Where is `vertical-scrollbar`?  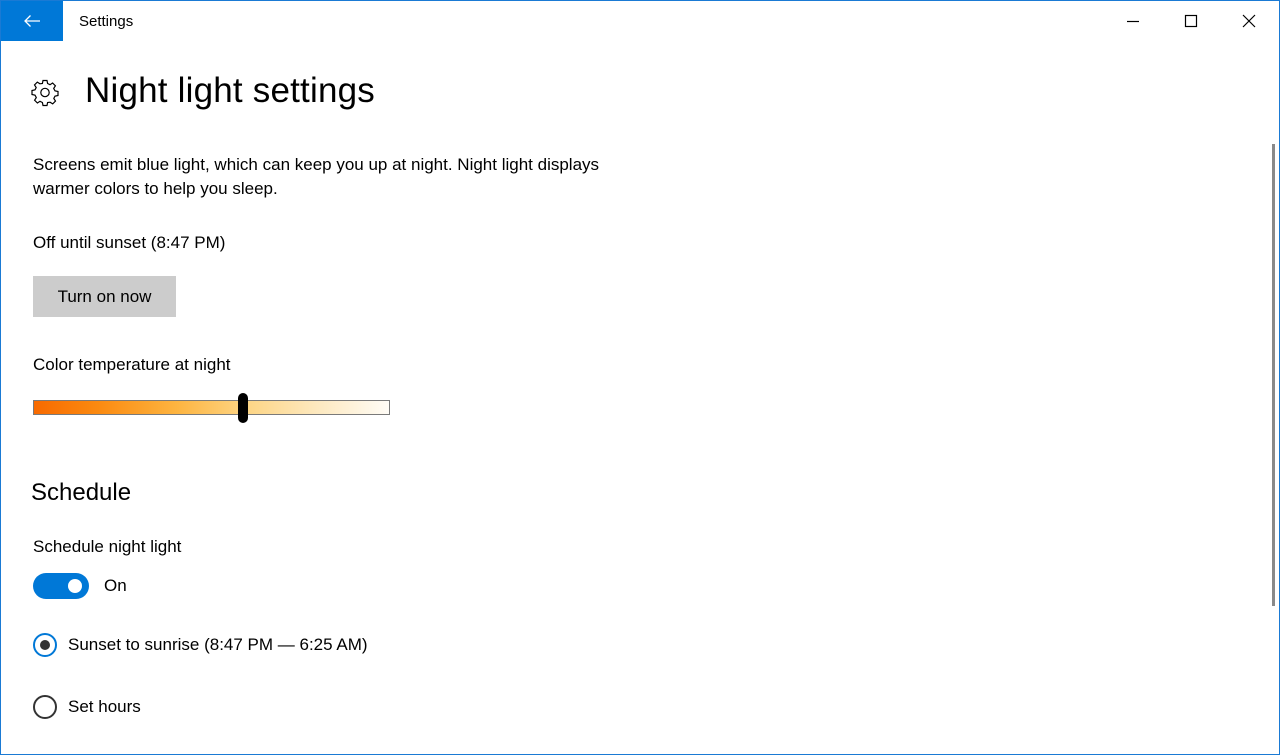 vertical-scrollbar is located at coordinates (1273, 375).